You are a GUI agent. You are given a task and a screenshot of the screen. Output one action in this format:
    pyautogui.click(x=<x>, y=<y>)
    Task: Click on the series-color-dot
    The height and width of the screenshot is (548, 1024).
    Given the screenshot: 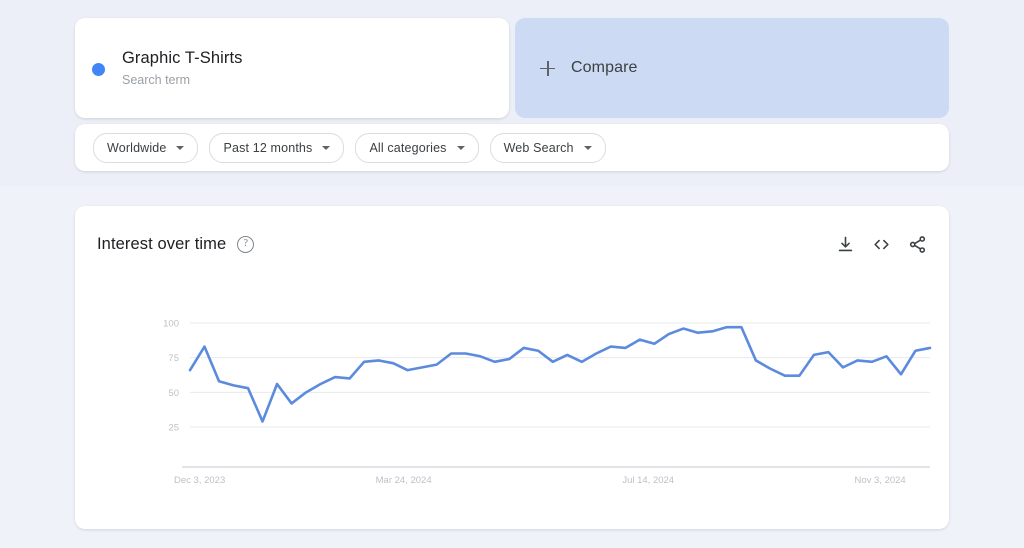 What is the action you would take?
    pyautogui.click(x=98, y=69)
    